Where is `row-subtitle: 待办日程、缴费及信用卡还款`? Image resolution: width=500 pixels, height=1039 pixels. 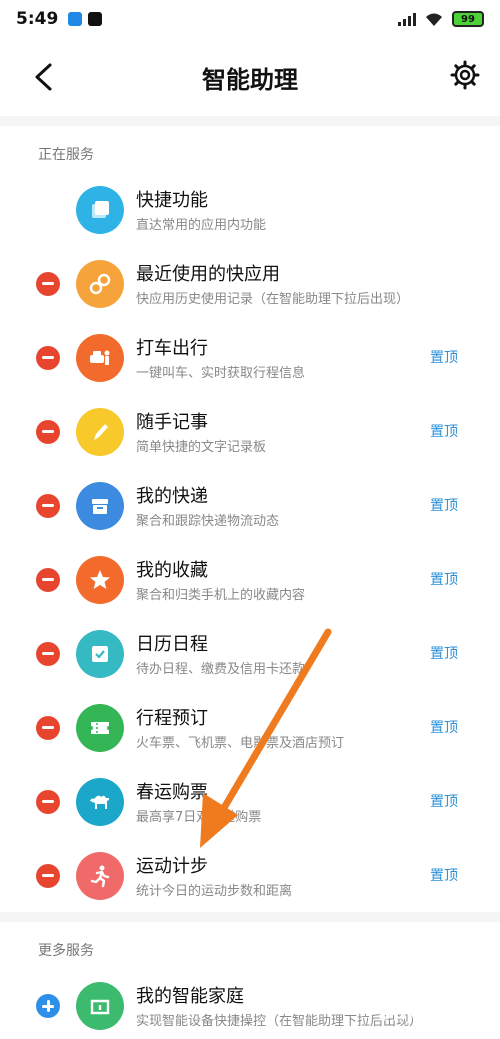 row-subtitle: 待办日程、缴费及信用卡还款 is located at coordinates (221, 669).